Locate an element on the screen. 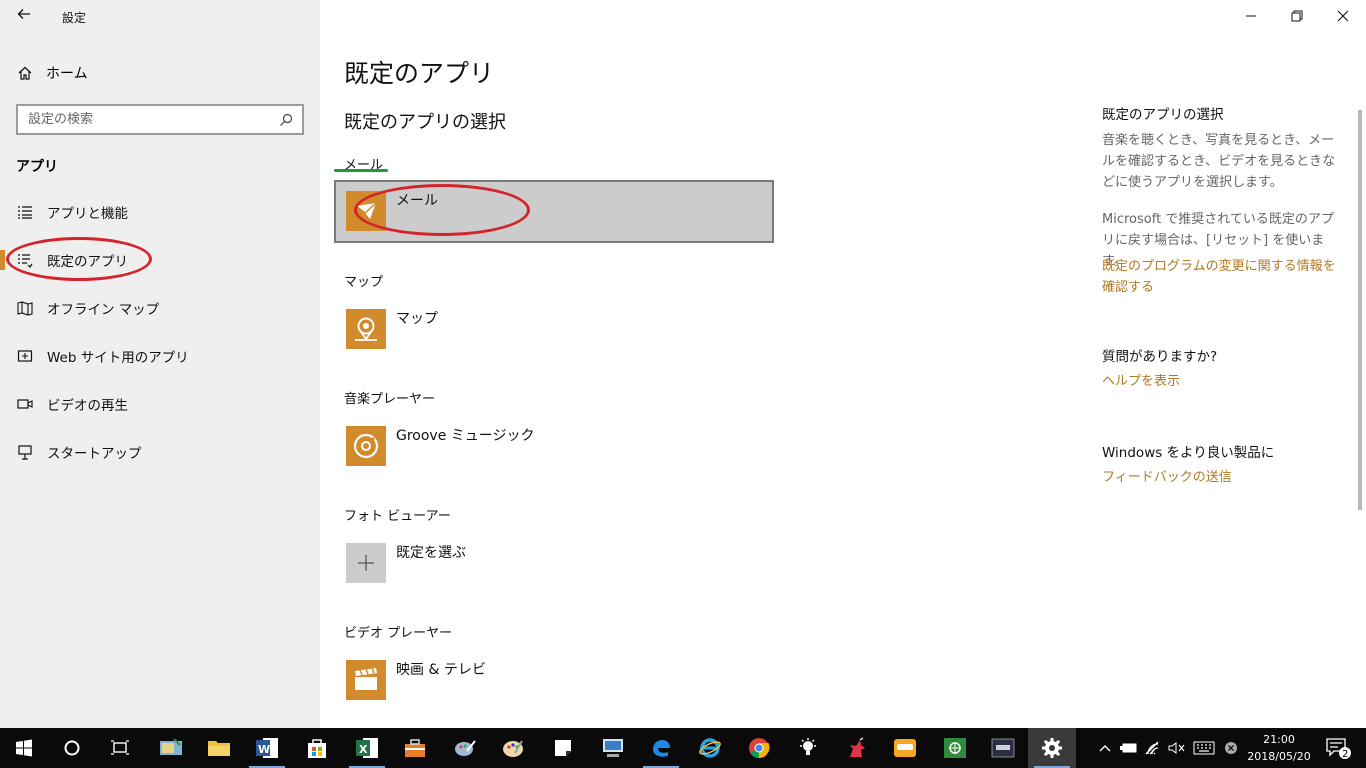  clock-date: 2018/05/20 is located at coordinates (1279, 756).